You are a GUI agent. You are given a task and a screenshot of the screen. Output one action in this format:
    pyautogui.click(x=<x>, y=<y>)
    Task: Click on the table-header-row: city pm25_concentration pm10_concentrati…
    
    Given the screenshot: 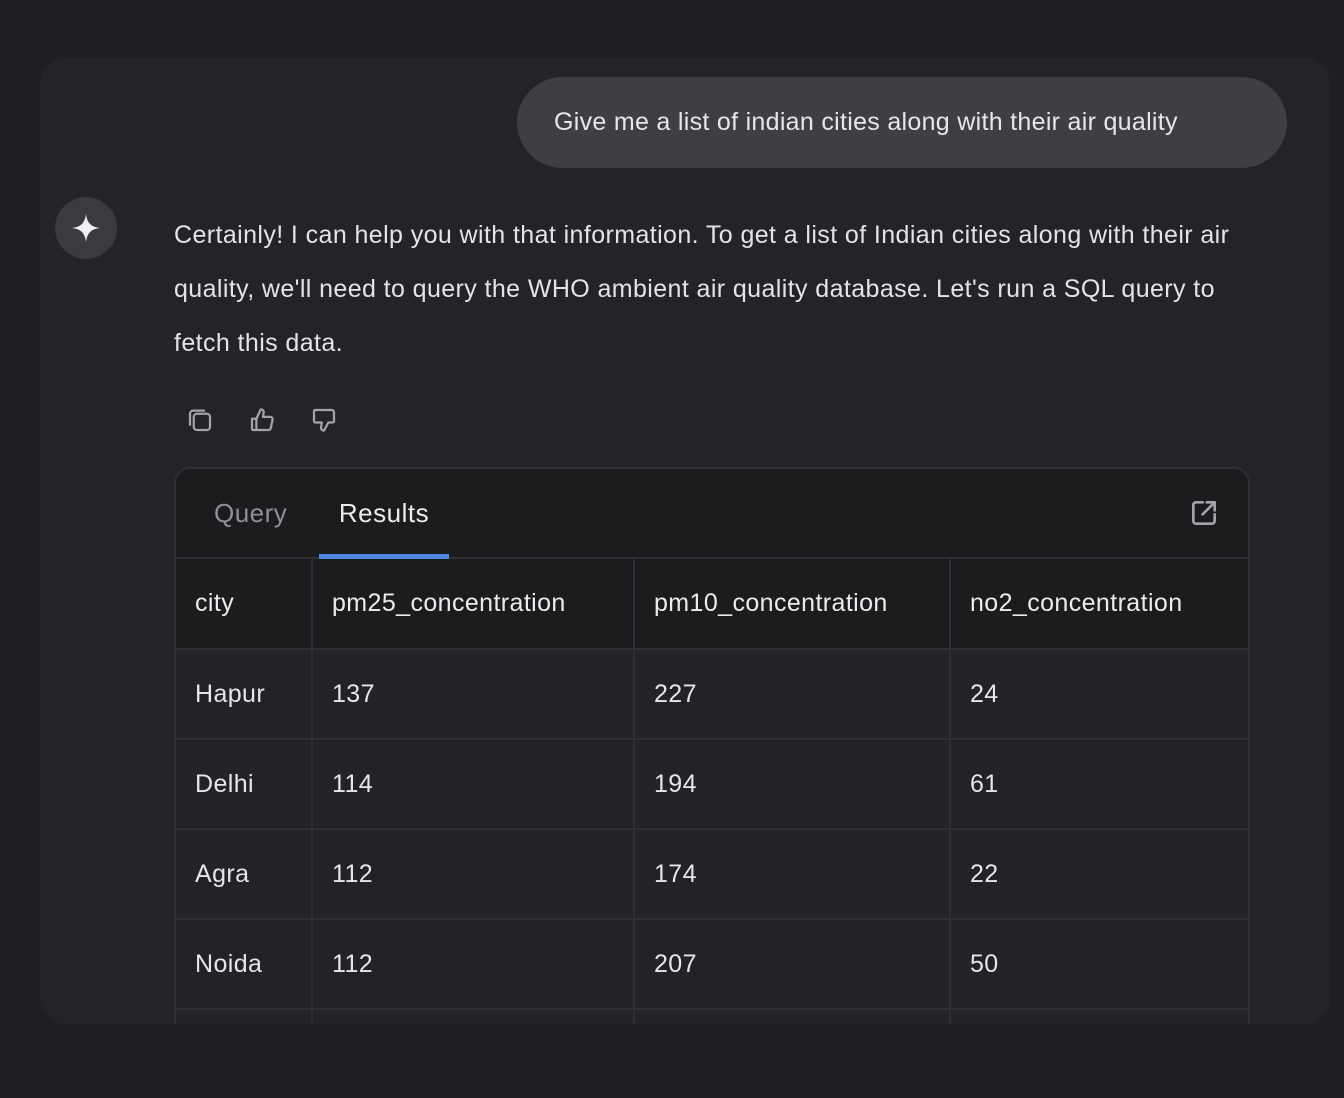 What is the action you would take?
    pyautogui.click(x=712, y=604)
    